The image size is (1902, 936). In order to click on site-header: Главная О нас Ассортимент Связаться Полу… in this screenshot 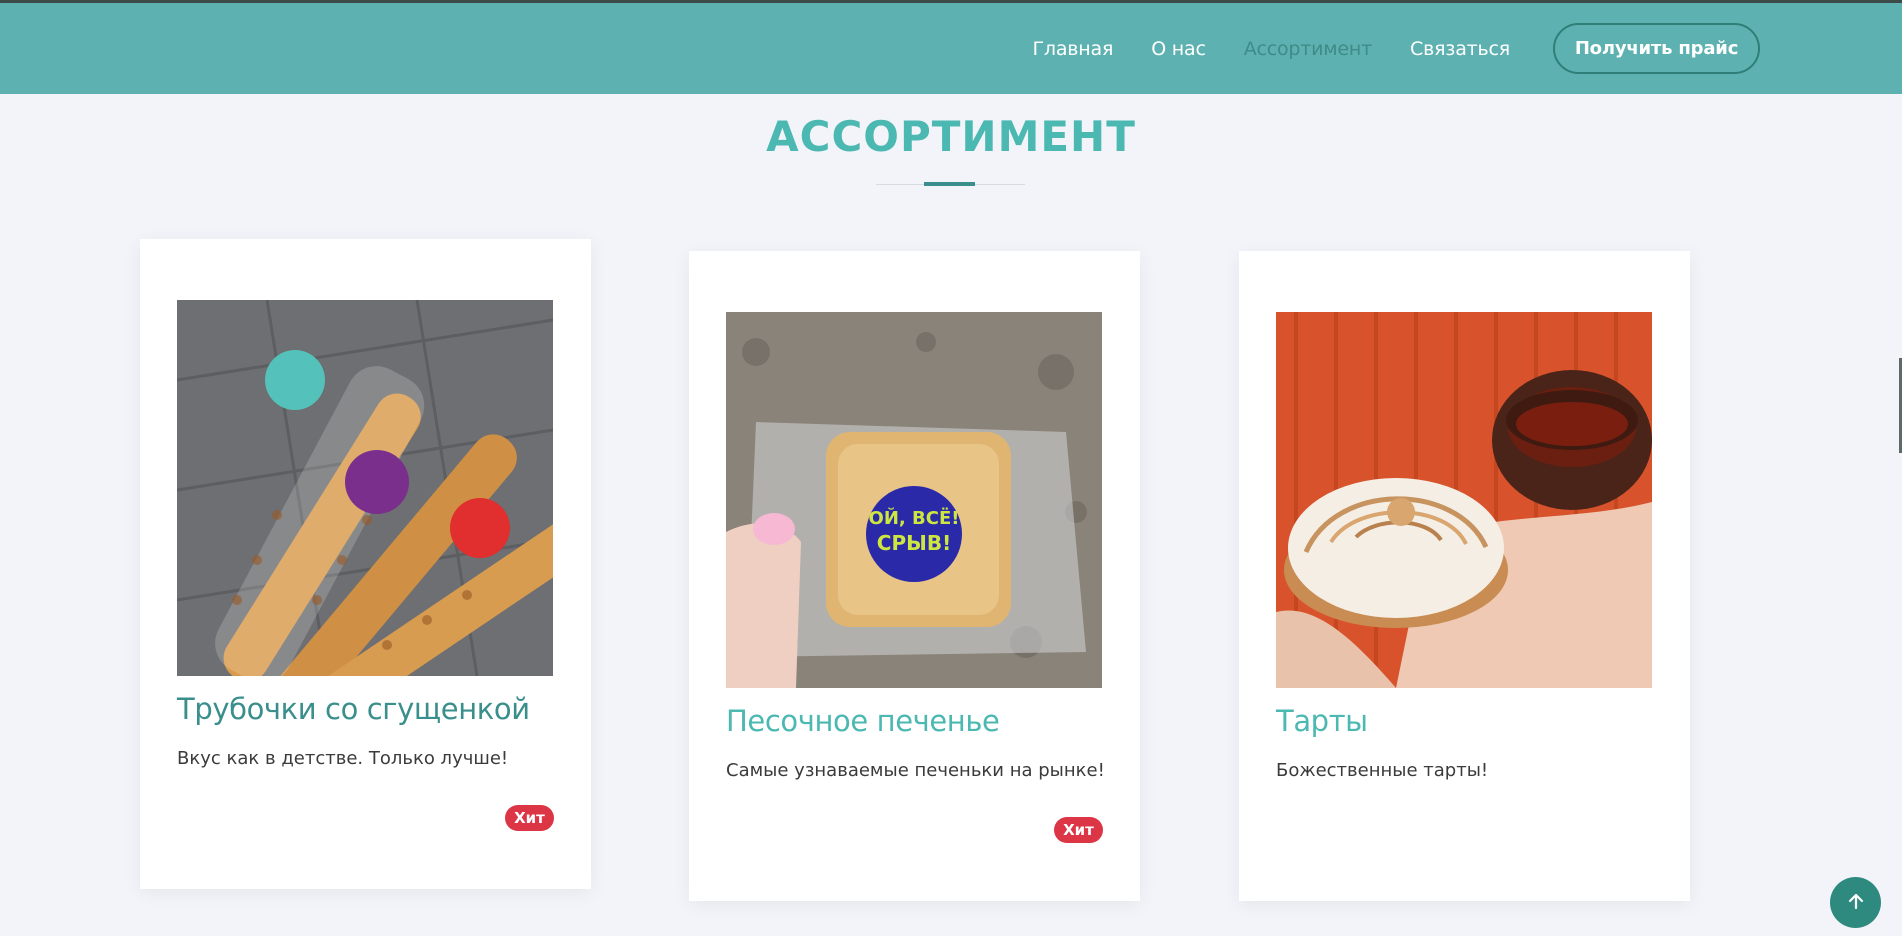, I will do `click(951, 48)`.